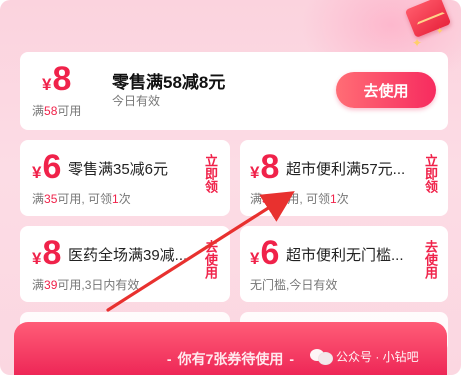 The image size is (461, 375). Describe the element at coordinates (118, 169) in the screenshot. I see `coupon-title: 零售满35减6元` at that location.